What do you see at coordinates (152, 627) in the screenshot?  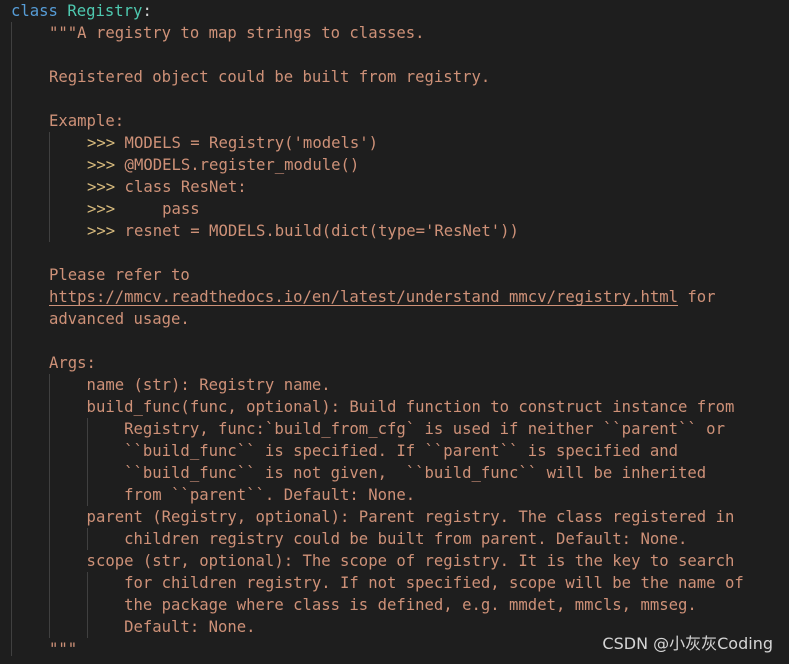 I see `docstring-line: Default: None.` at bounding box center [152, 627].